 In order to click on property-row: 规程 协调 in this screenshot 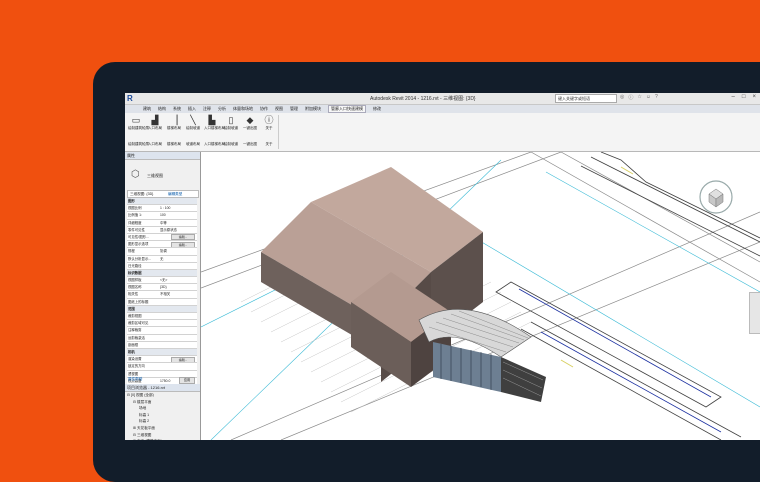, I will do `click(162, 252)`.